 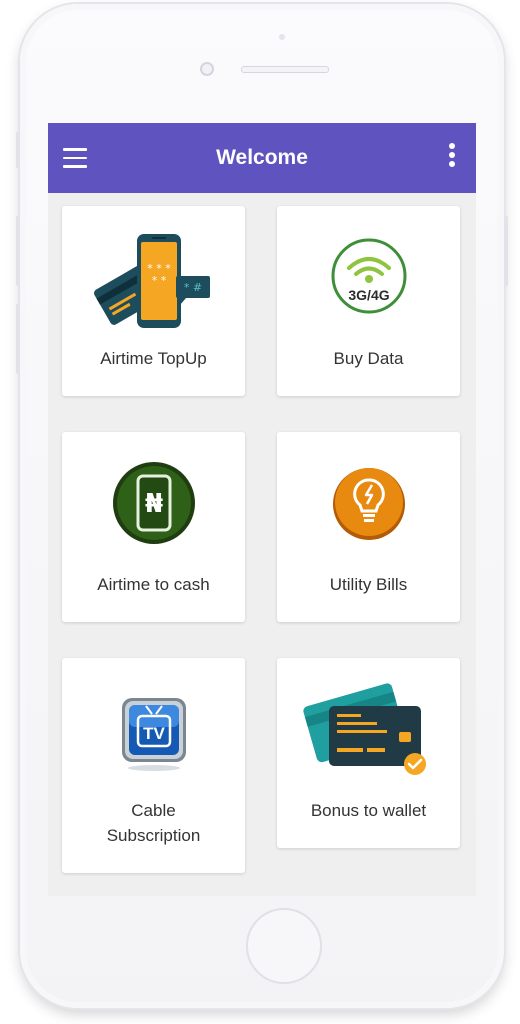 I want to click on volume-down-button, so click(x=18, y=339).